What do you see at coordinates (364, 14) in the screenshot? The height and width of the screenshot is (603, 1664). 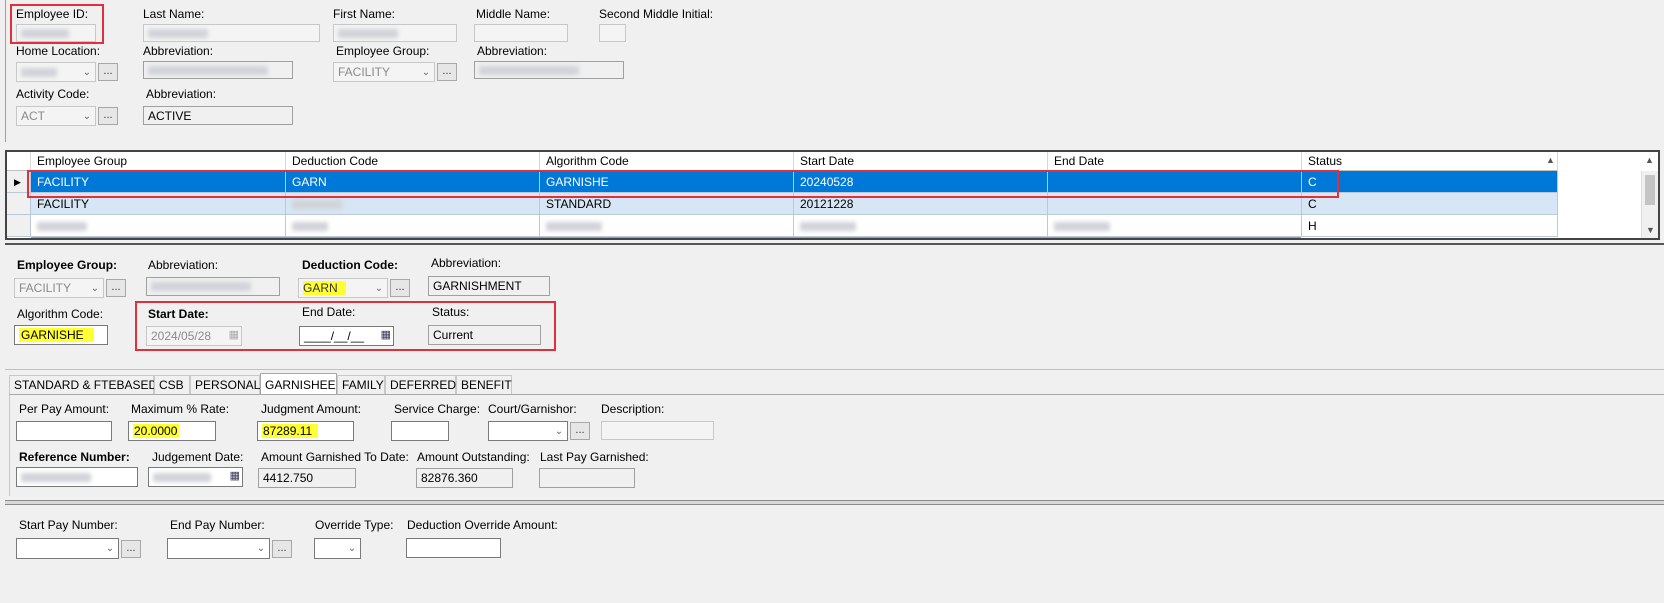 I see `first-name-label: First Name:` at bounding box center [364, 14].